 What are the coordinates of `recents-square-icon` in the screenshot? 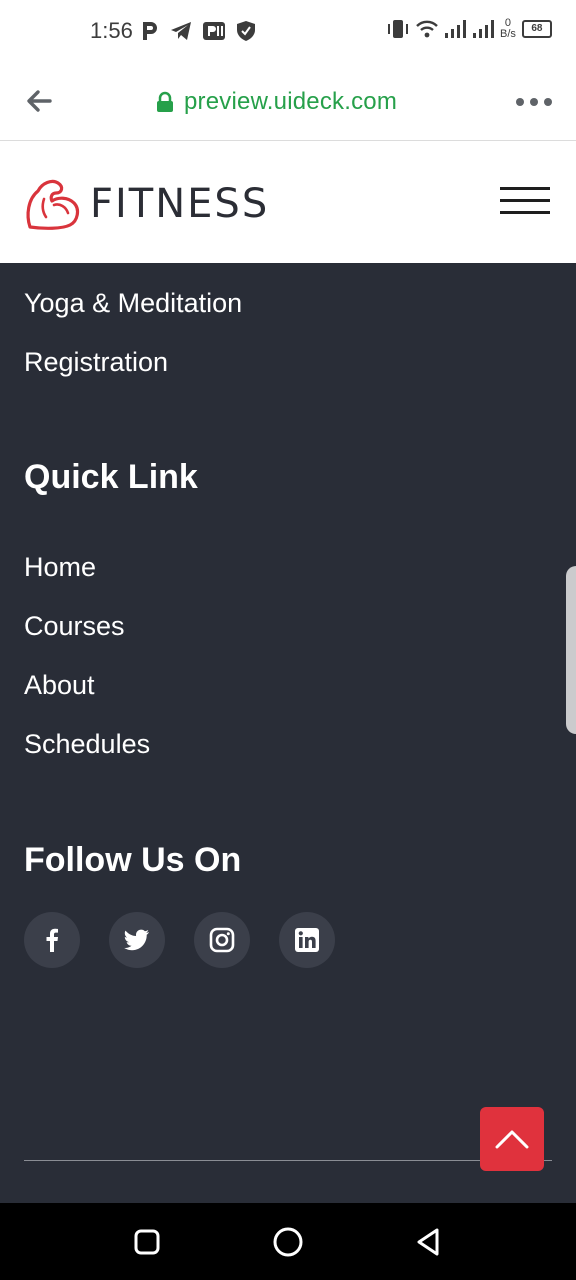 It's located at (147, 1242).